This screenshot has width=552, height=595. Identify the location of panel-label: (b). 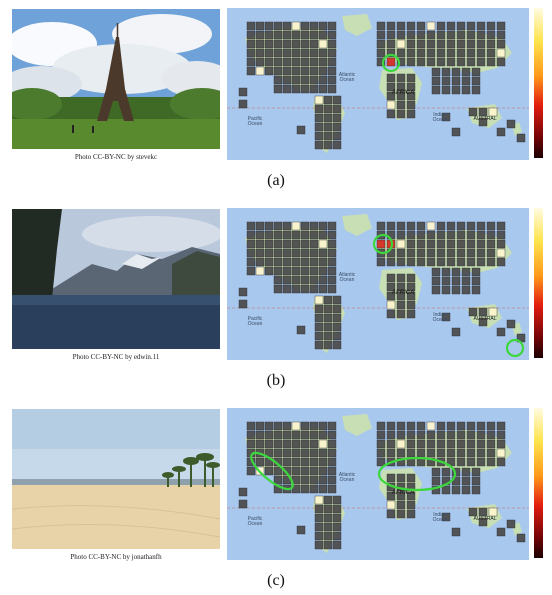
(276, 380).